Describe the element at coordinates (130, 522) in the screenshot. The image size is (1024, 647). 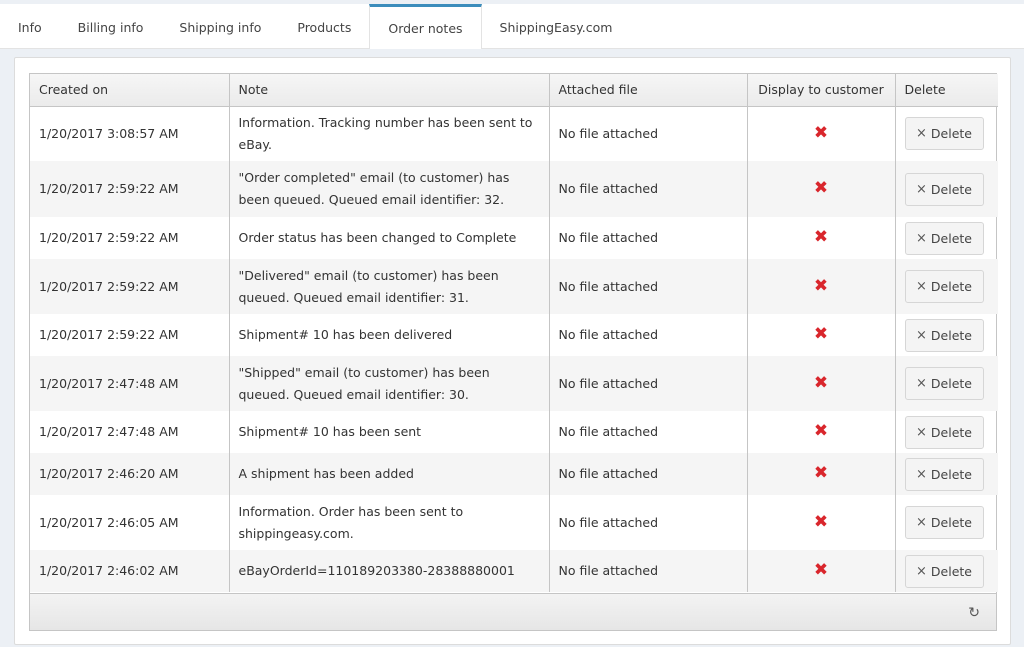
I see `cell-created-on: 1/20/2017 2:46:05 AM` at that location.